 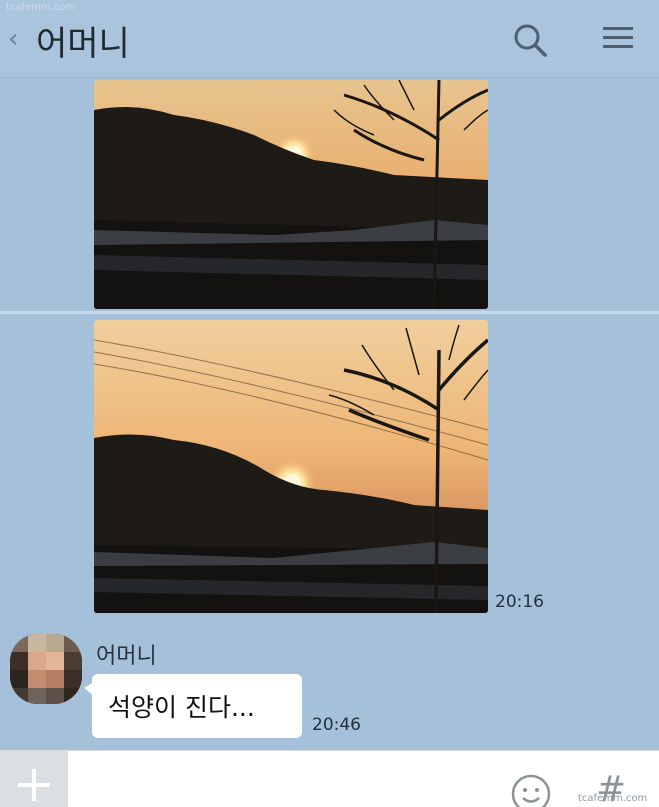 What do you see at coordinates (329, 39) in the screenshot?
I see `chat-header: tcafemm.com ‹ 어머니` at bounding box center [329, 39].